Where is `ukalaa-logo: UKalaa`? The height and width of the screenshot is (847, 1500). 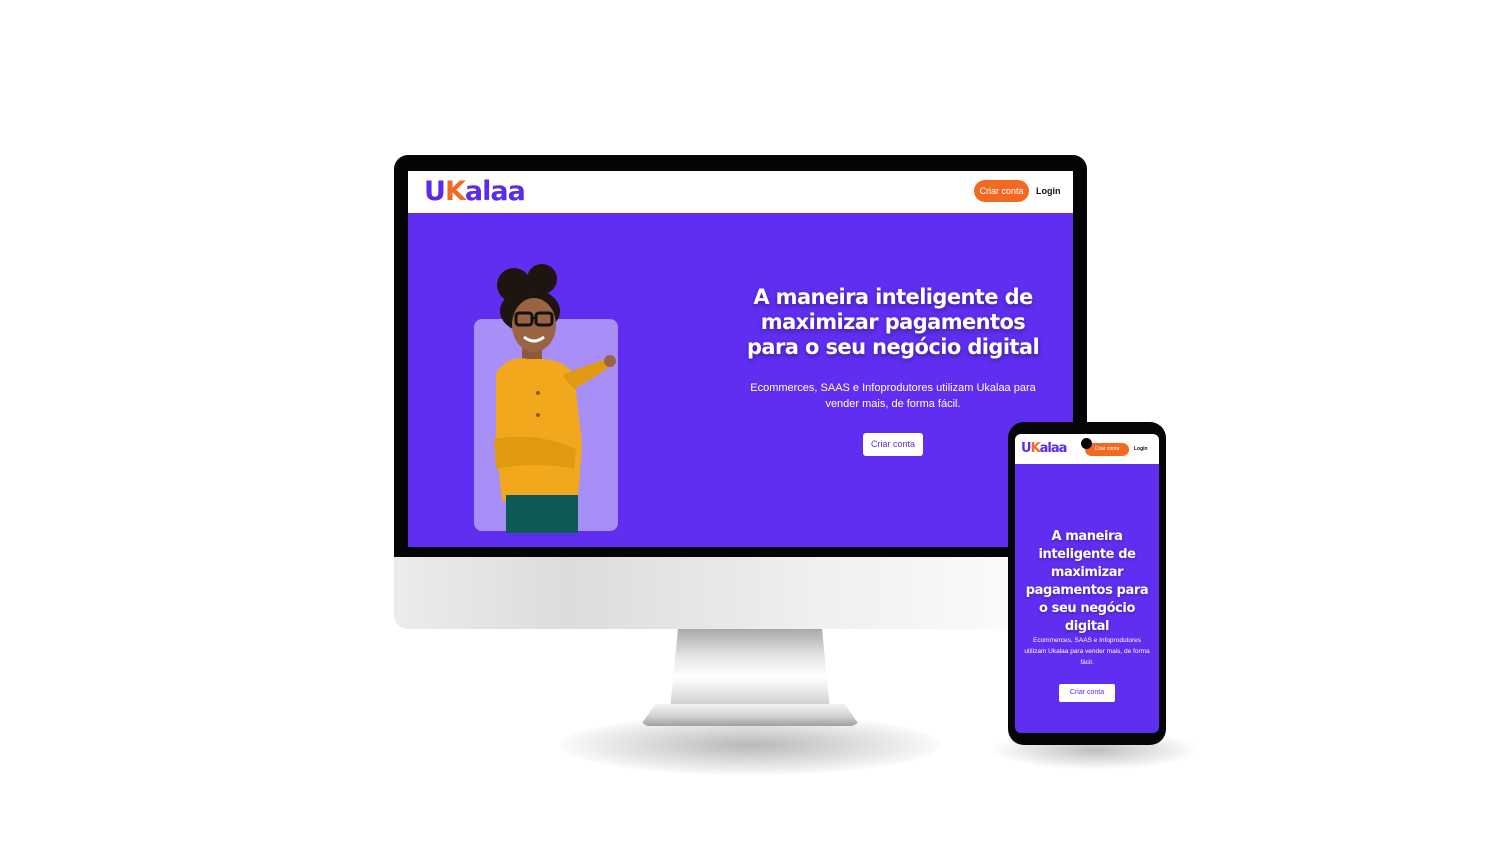
ukalaa-logo: UKalaa is located at coordinates (475, 191).